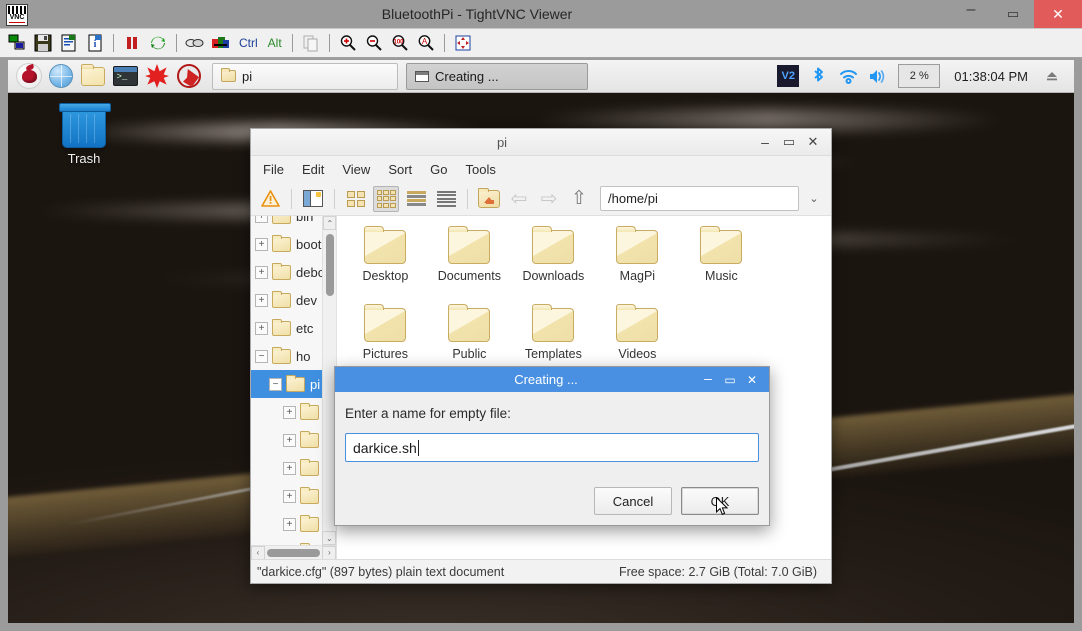 This screenshot has height=631, width=1082. What do you see at coordinates (469, 265) in the screenshot?
I see `file-item: Documents` at bounding box center [469, 265].